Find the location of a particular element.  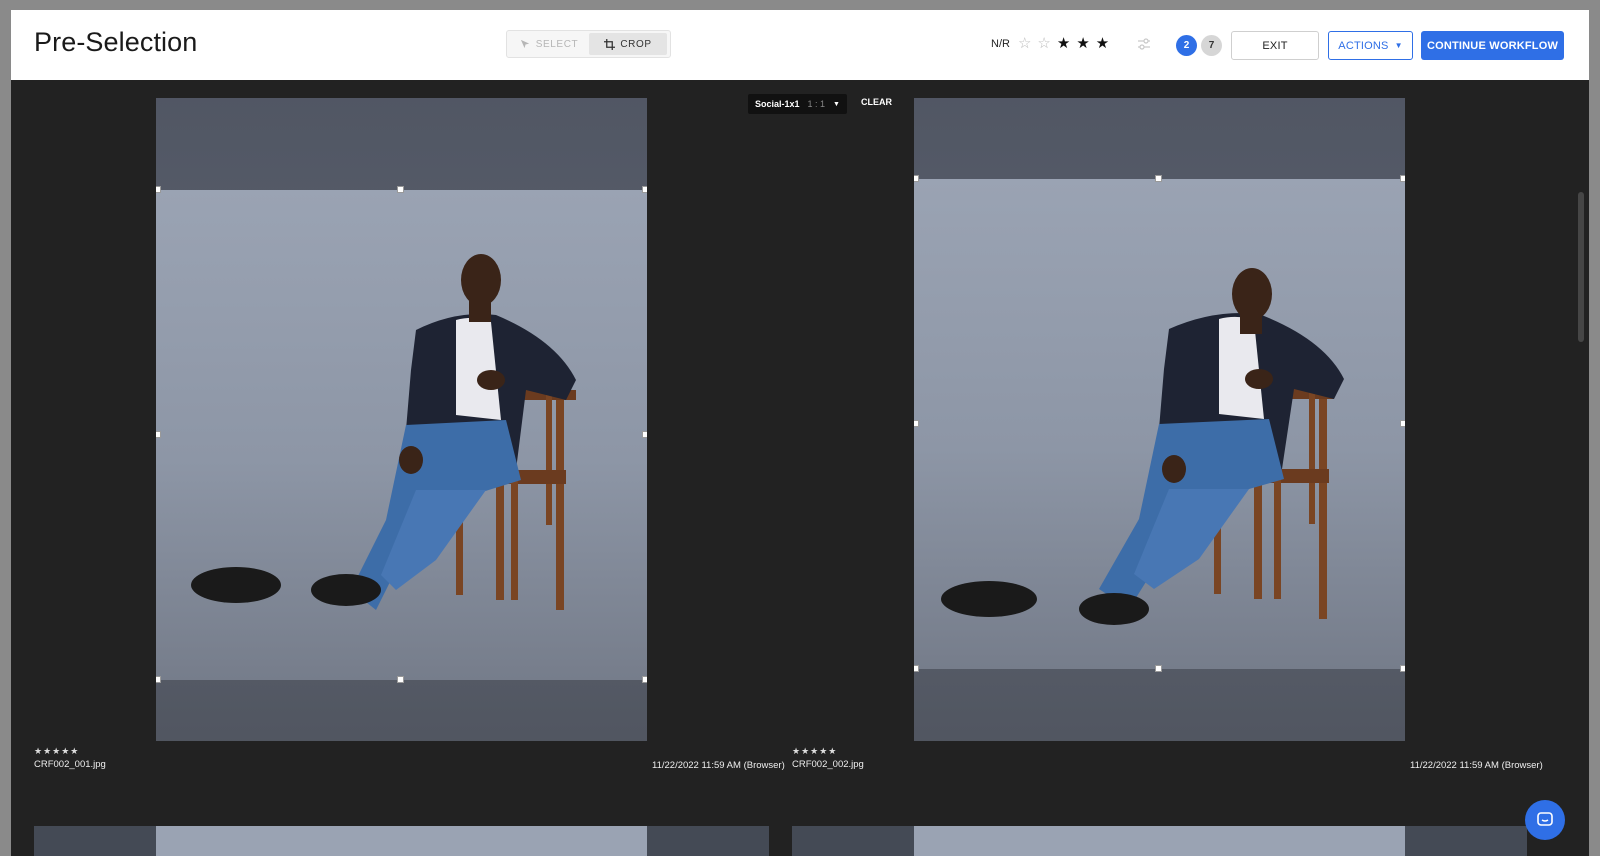

crop-ratio: 1 is located at coordinates (816, 104).